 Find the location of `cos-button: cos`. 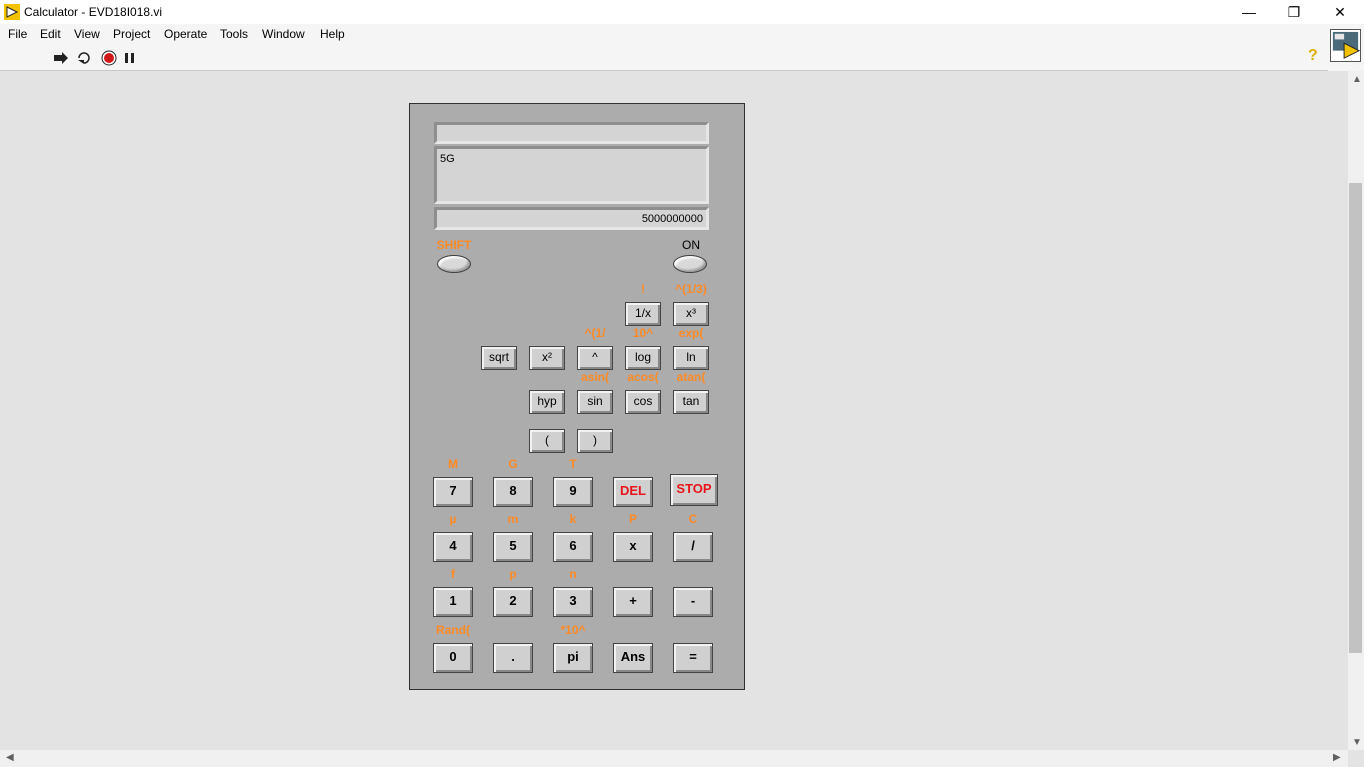

cos-button: cos is located at coordinates (643, 402).